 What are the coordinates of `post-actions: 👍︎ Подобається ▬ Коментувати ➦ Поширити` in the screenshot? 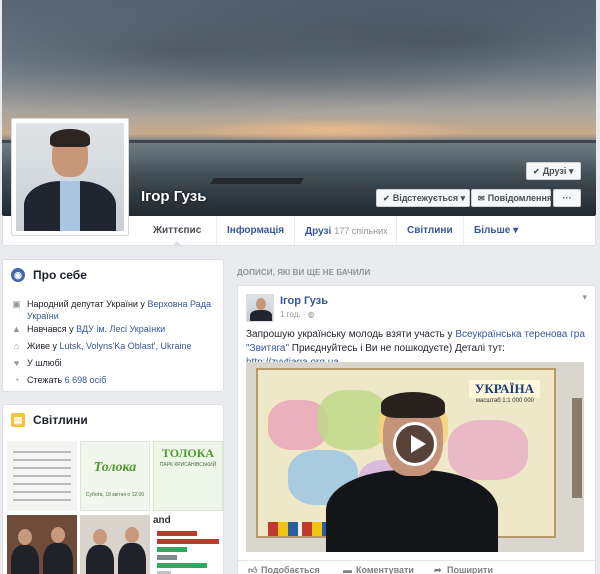 It's located at (416, 567).